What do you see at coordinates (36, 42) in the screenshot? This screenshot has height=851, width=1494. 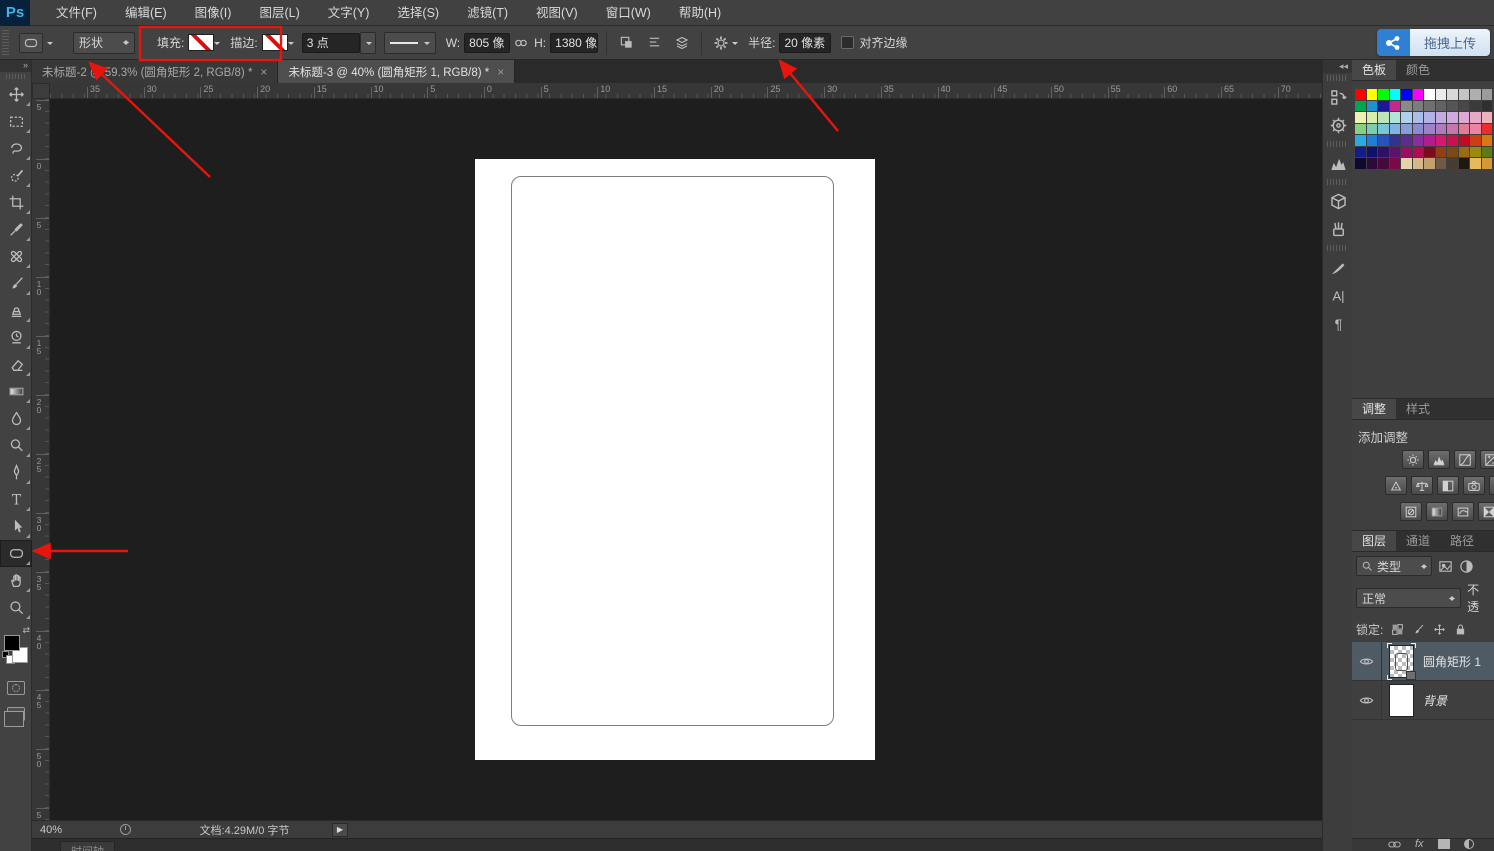 I see `tool-preset` at bounding box center [36, 42].